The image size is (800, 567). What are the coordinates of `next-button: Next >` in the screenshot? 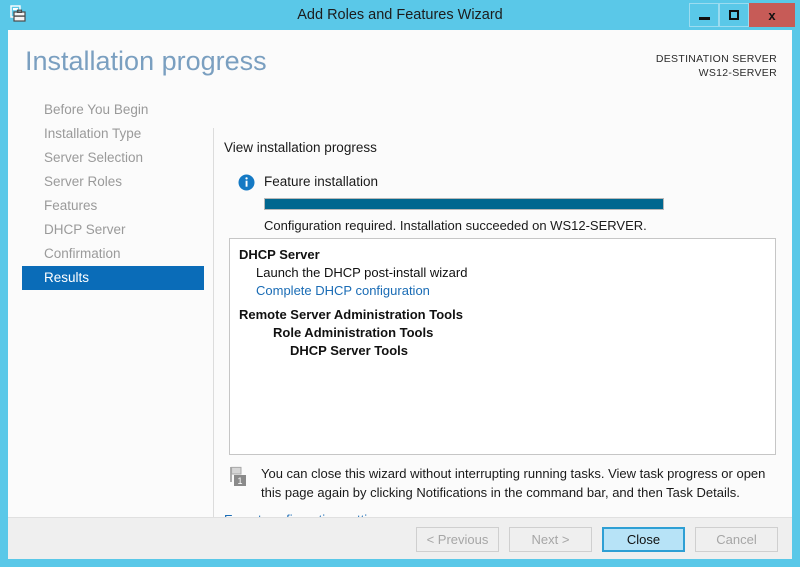 It's located at (550, 539).